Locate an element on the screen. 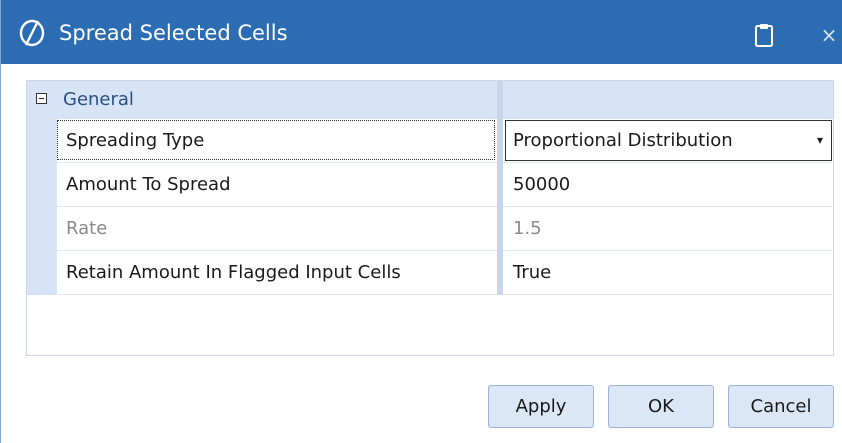 This screenshot has height=443, width=842. amount-to-spread-value: 50000 is located at coordinates (541, 184).